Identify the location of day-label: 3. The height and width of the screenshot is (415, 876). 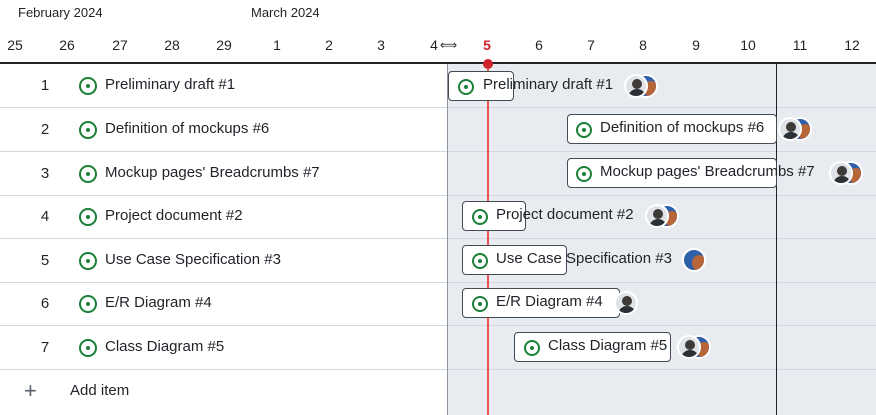
(381, 45).